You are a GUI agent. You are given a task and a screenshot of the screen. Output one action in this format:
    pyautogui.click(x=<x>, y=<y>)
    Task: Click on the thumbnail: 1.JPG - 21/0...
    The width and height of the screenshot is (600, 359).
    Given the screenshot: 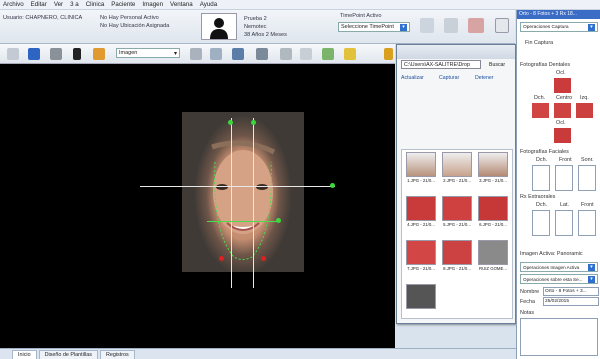 What is the action you would take?
    pyautogui.click(x=421, y=168)
    